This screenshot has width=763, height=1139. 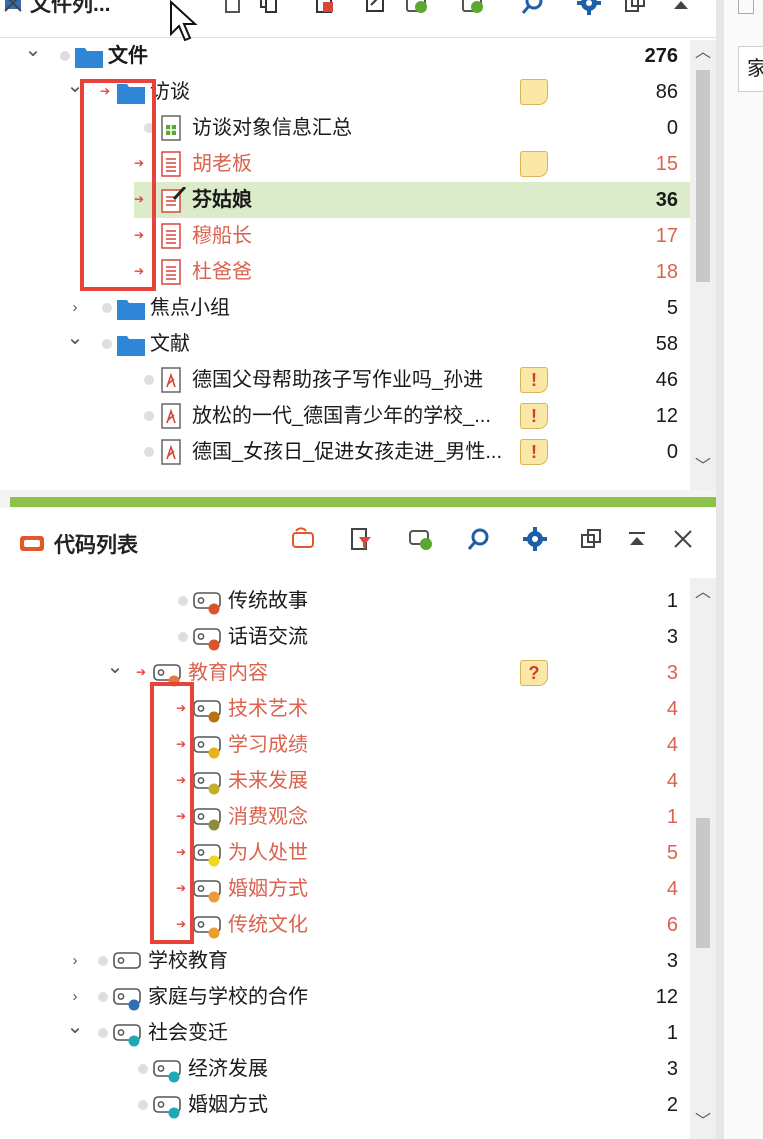 I want to click on document-row: ➔ 杜爸爸 18, so click(x=345, y=272).